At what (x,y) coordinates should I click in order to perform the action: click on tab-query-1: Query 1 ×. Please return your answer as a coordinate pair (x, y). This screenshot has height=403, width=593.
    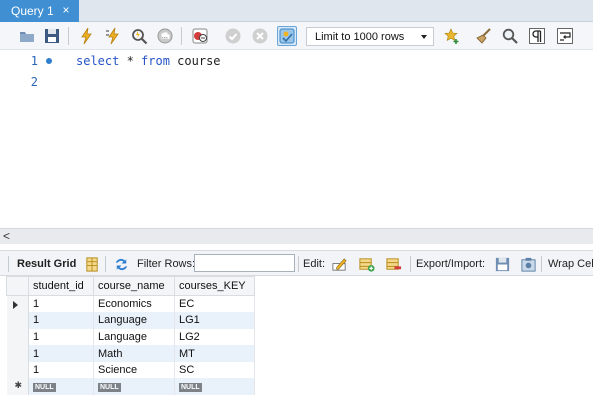
    Looking at the image, I should click on (39, 11).